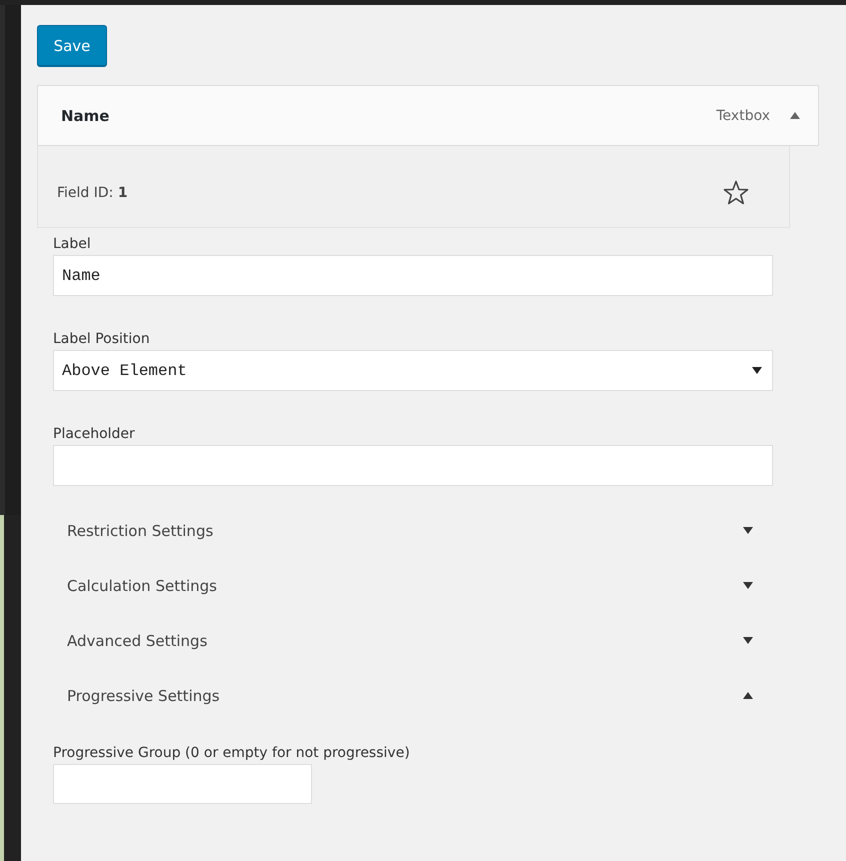 This screenshot has width=846, height=861. What do you see at coordinates (93, 192) in the screenshot?
I see `field-id: Field ID: 1` at bounding box center [93, 192].